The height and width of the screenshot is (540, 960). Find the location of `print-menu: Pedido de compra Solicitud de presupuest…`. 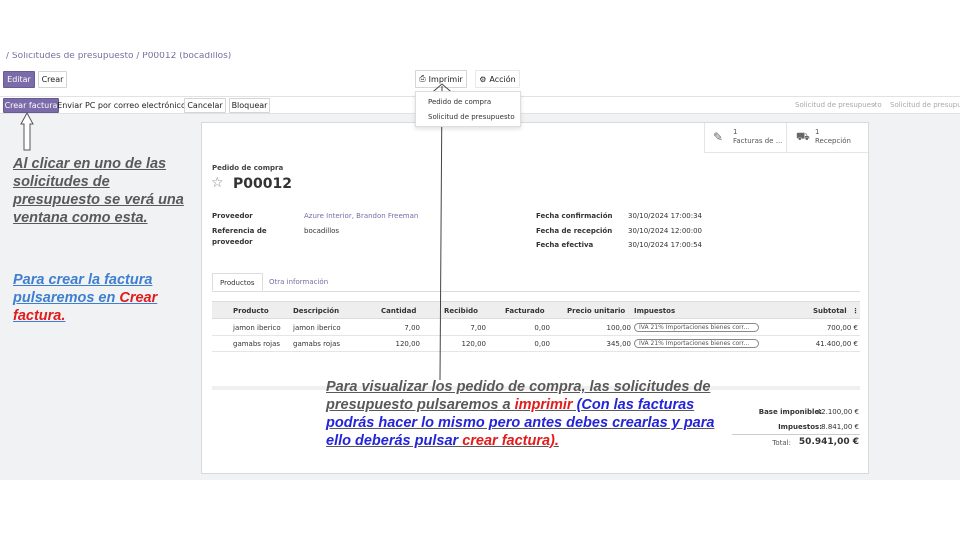

print-menu: Pedido de compra Solicitud de presupuest… is located at coordinates (468, 109).